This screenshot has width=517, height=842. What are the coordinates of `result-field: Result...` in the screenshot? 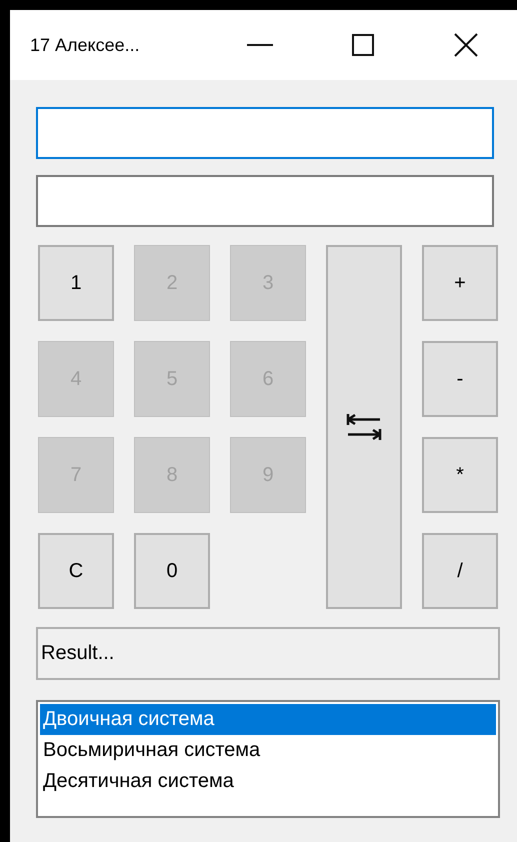 It's located at (268, 653).